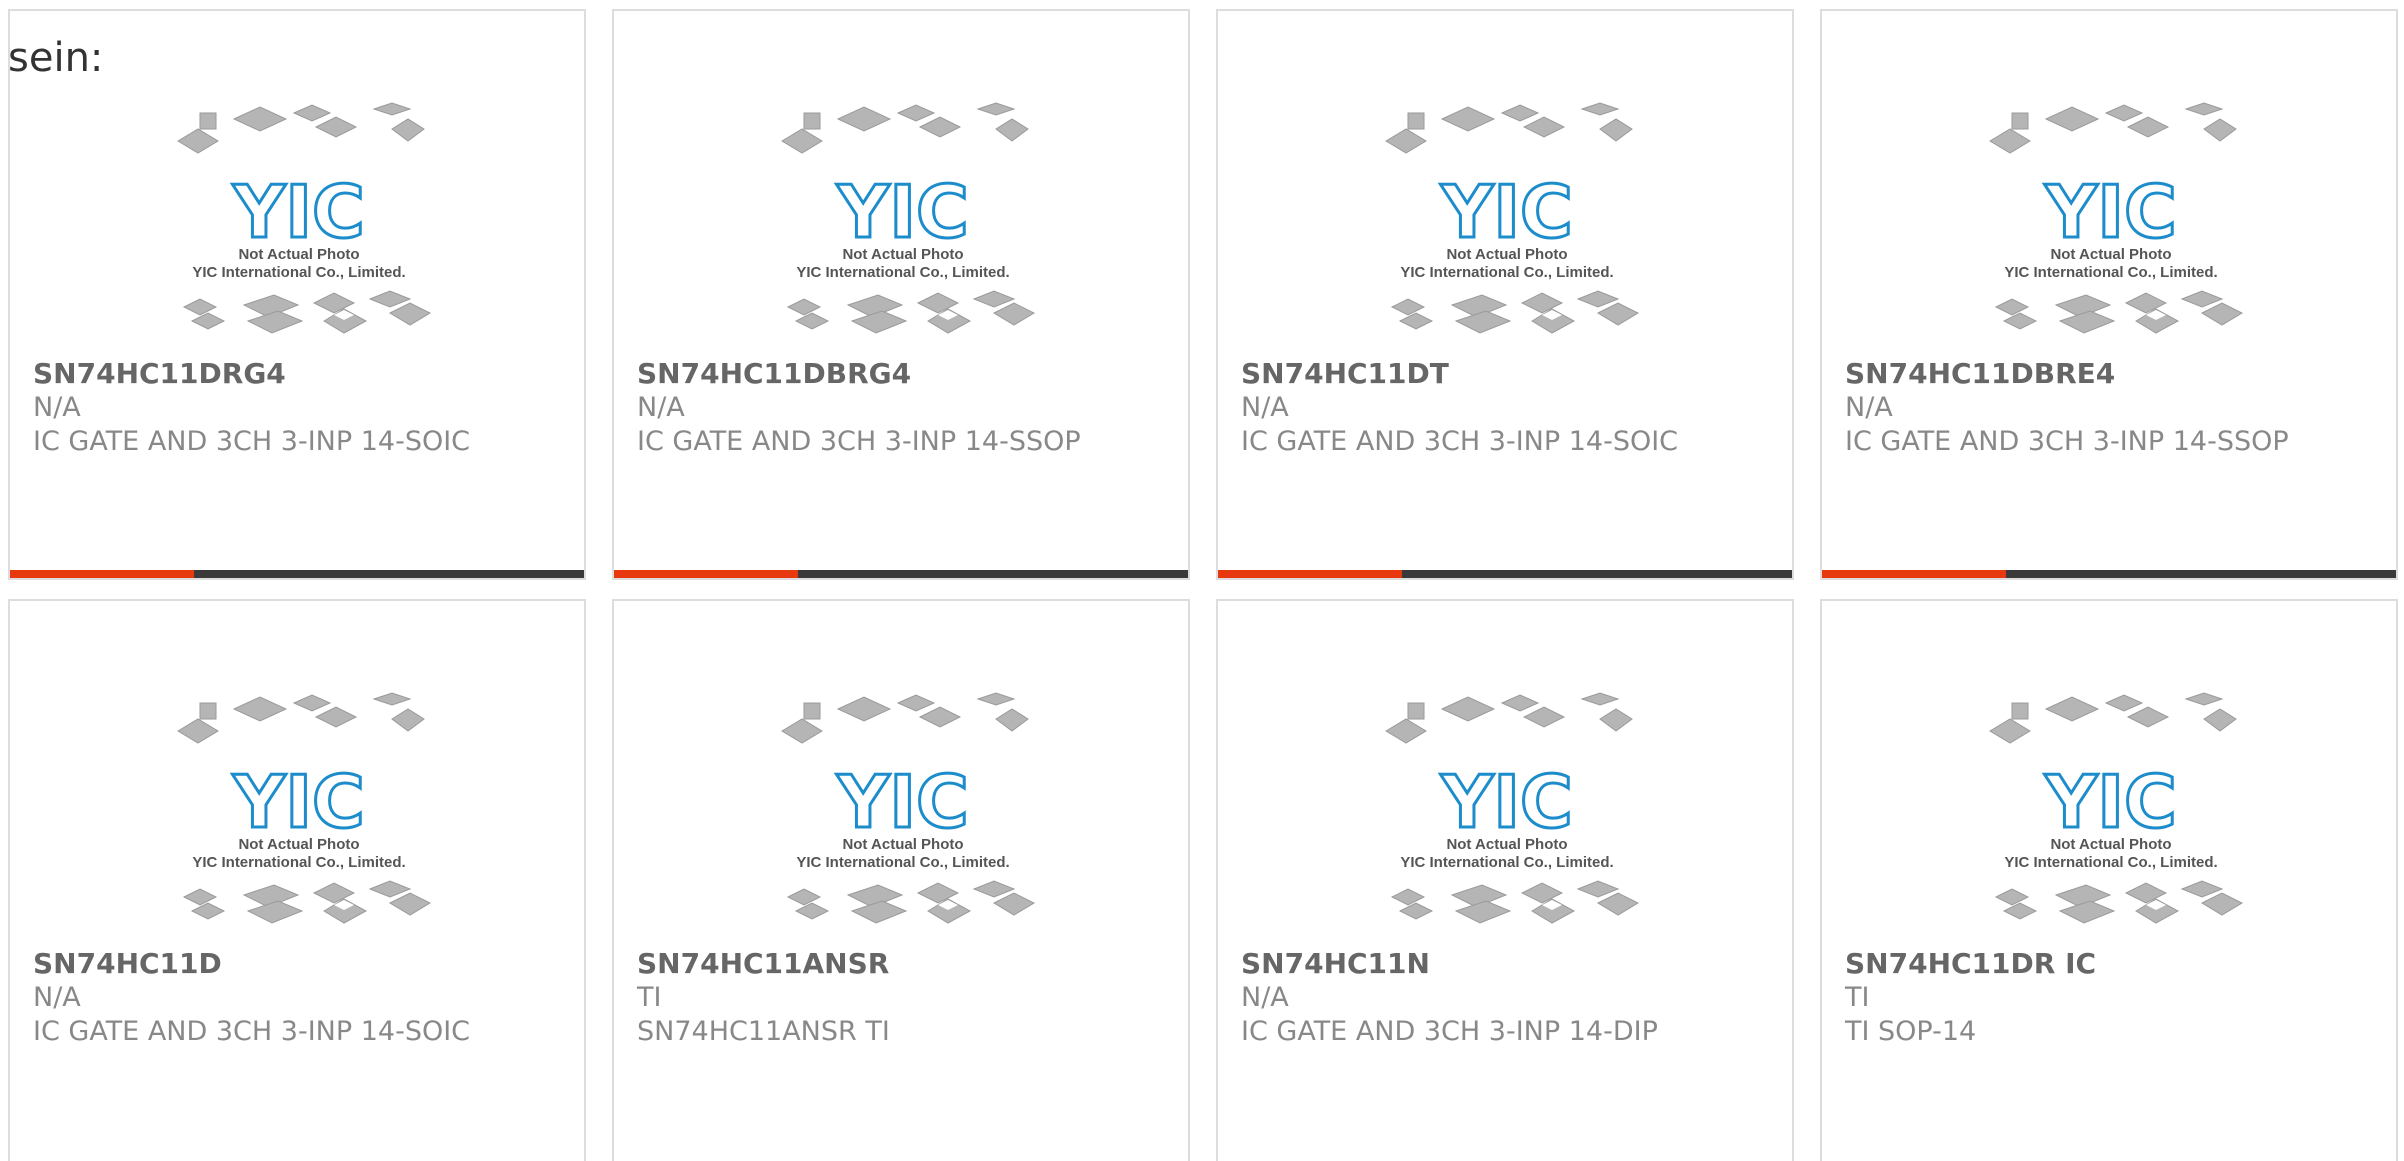 The height and width of the screenshot is (1161, 2404). I want to click on product-info: SN74HC11ANSR TI SN74HC11ANSR TI, so click(907, 998).